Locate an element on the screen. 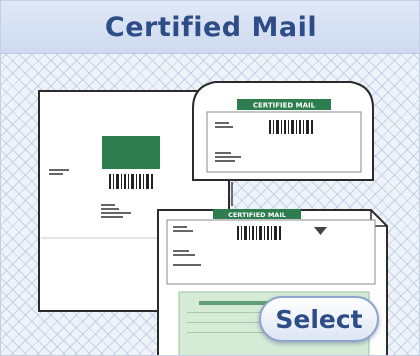 Image resolution: width=420 pixels, height=356 pixels. card-title: Certified Mail is located at coordinates (211, 27).